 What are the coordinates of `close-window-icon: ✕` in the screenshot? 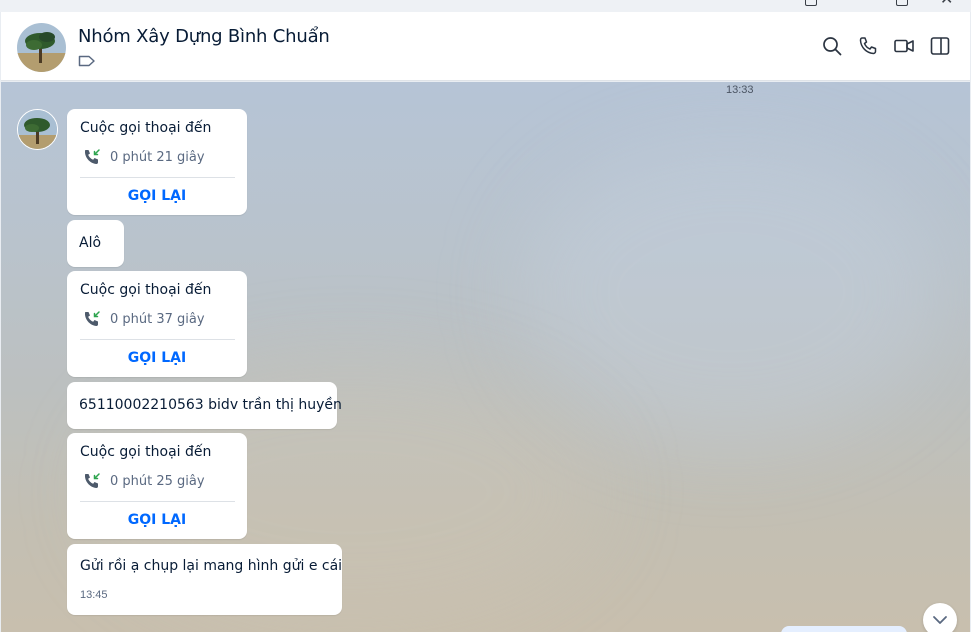 It's located at (946, 4).